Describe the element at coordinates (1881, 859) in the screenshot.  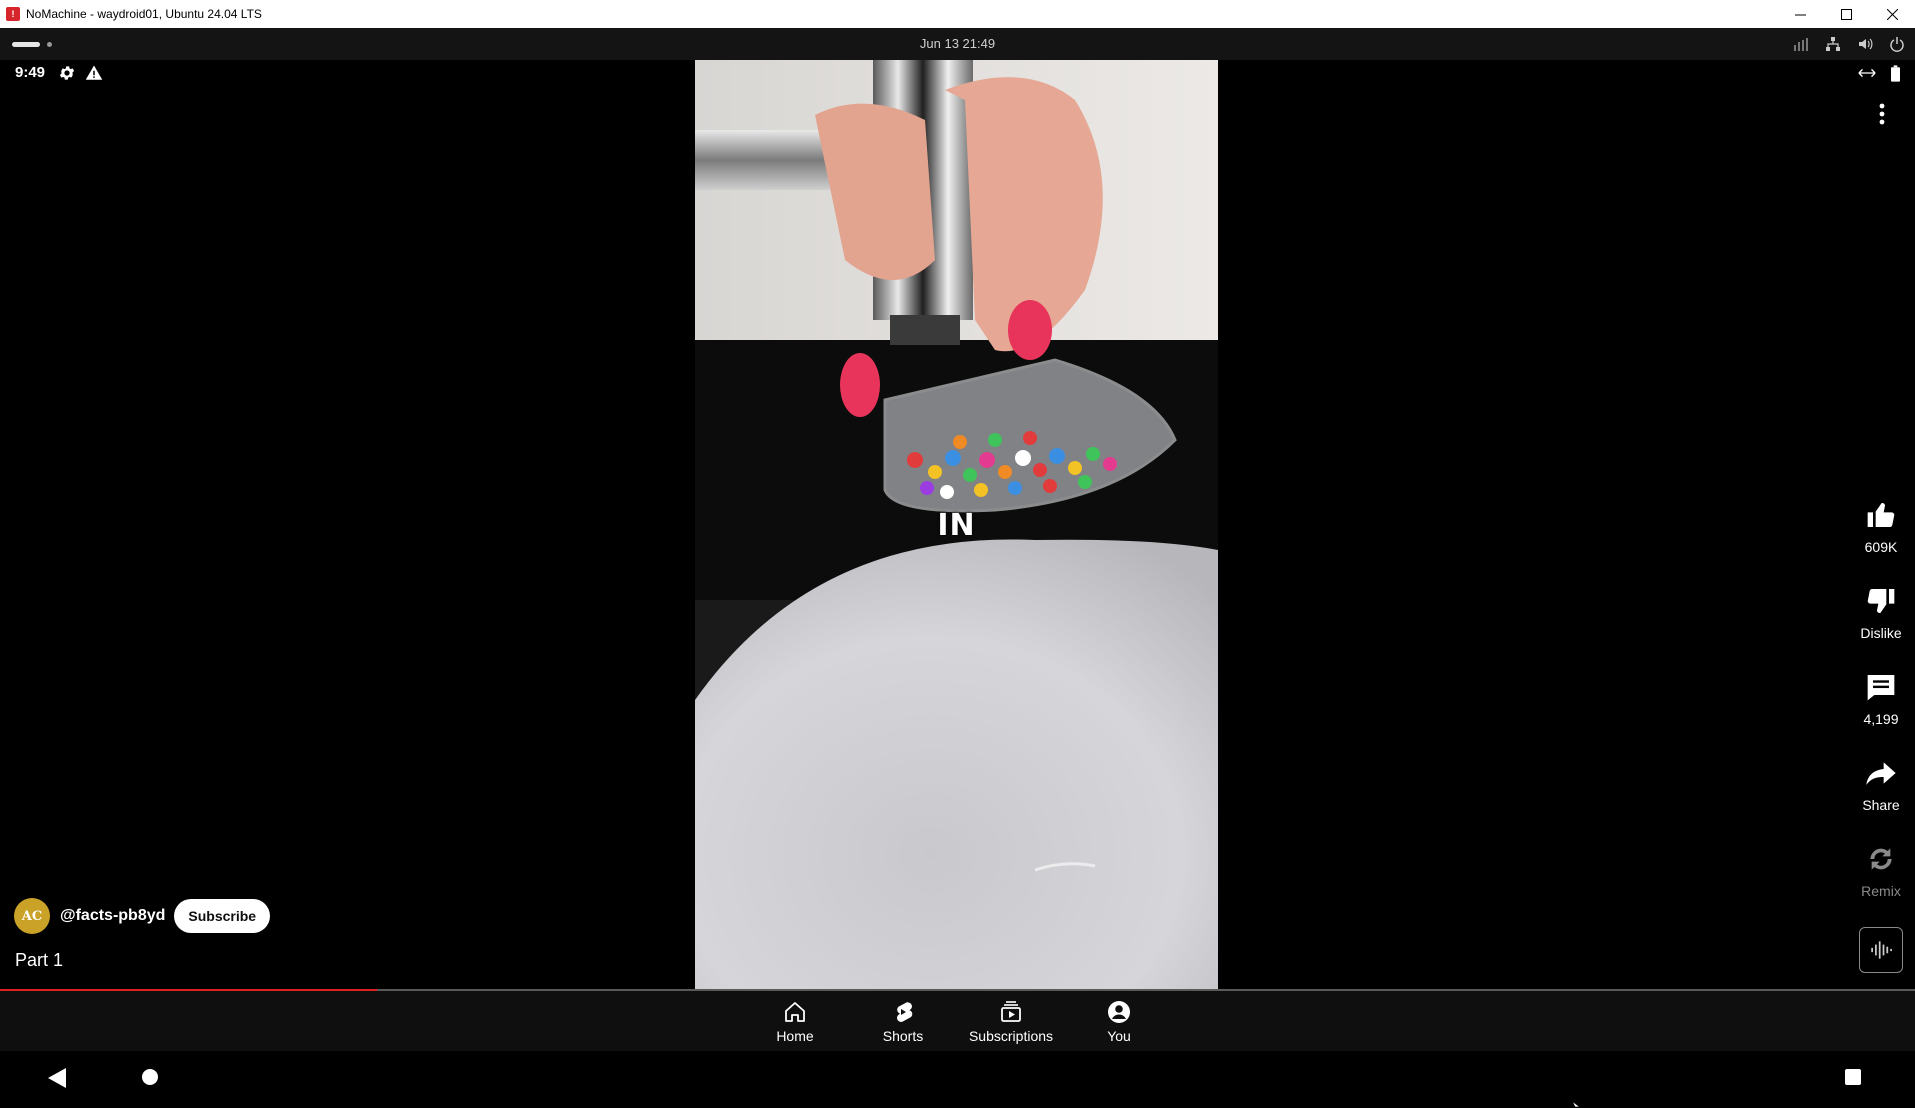
I see `remix-icon` at that location.